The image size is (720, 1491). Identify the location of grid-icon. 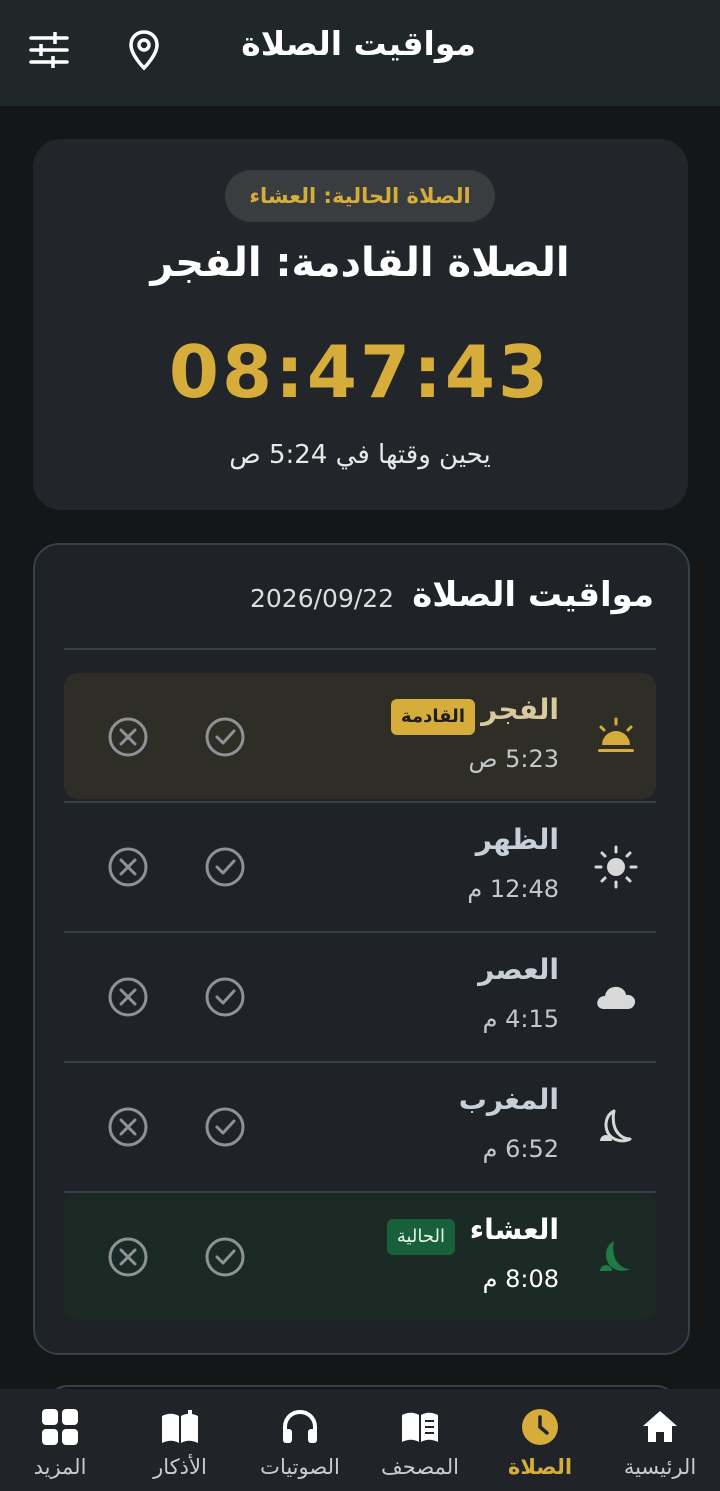
(60, 1427).